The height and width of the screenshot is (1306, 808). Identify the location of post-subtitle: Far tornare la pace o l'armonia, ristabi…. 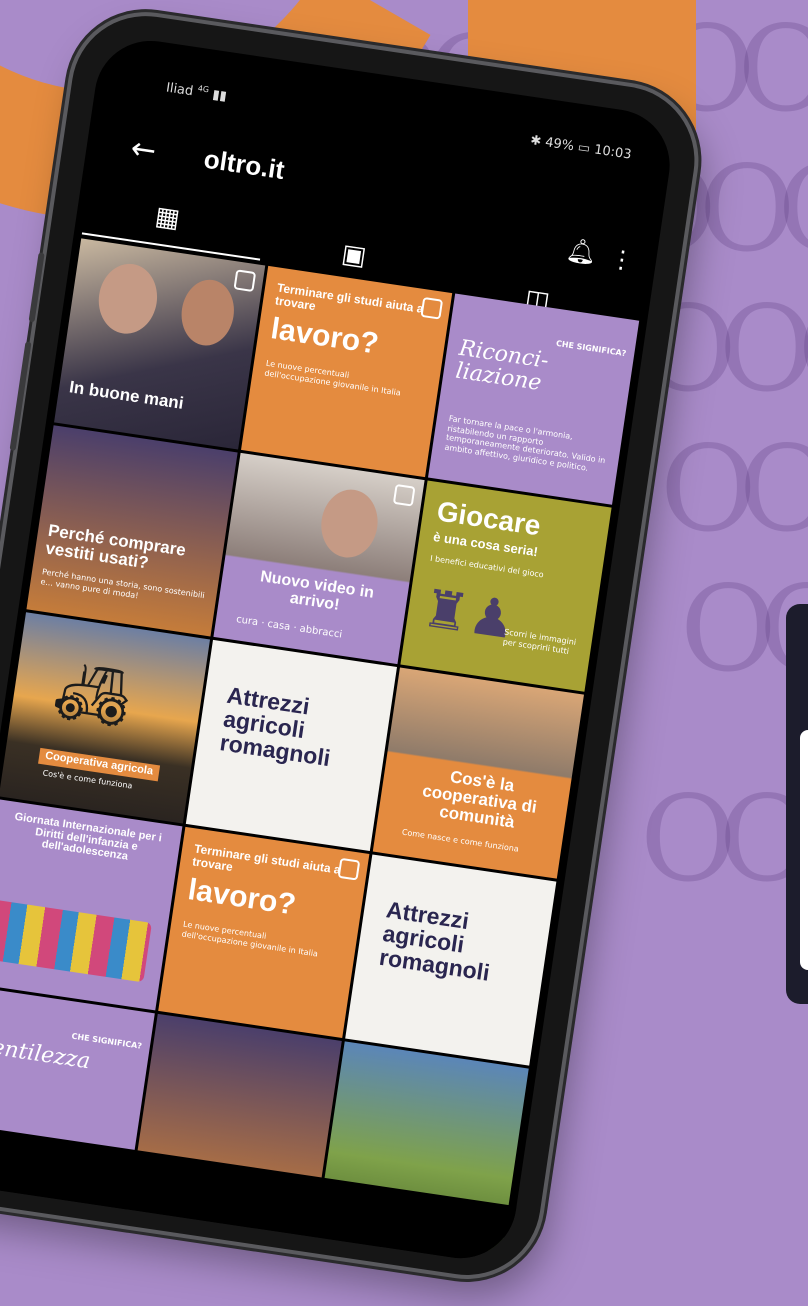
(525, 443).